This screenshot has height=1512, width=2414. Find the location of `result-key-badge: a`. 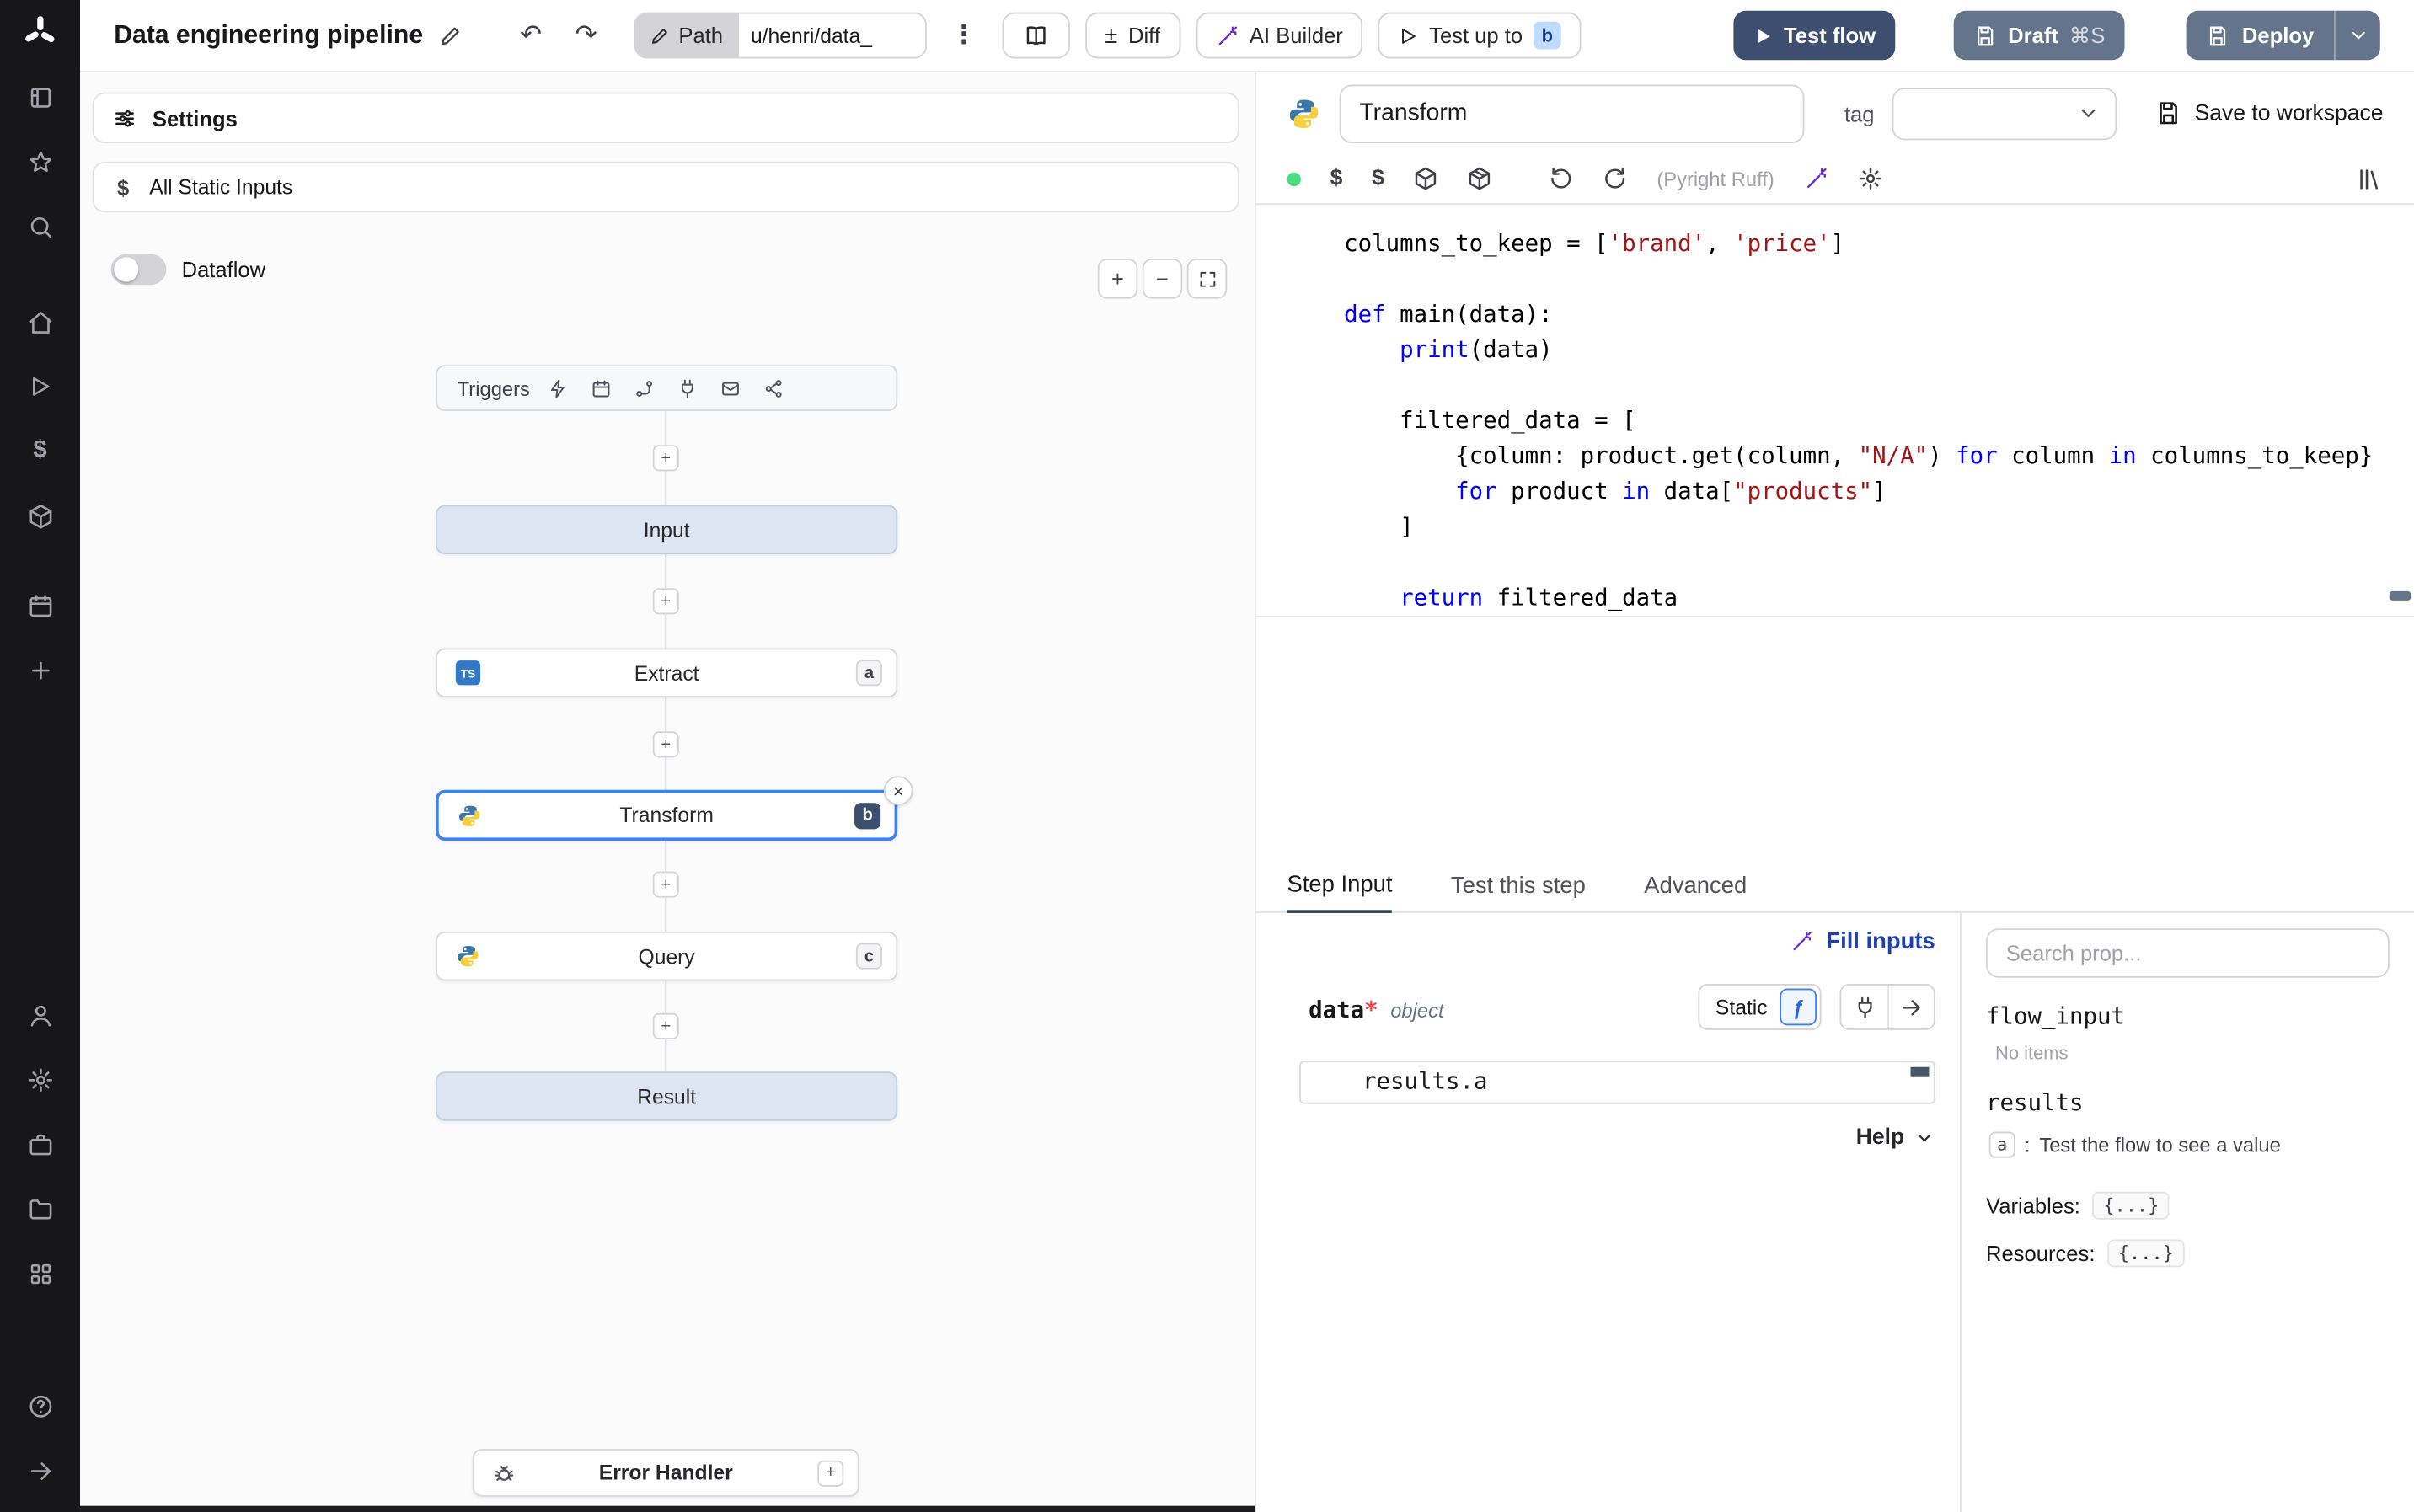

result-key-badge: a is located at coordinates (2001, 1144).